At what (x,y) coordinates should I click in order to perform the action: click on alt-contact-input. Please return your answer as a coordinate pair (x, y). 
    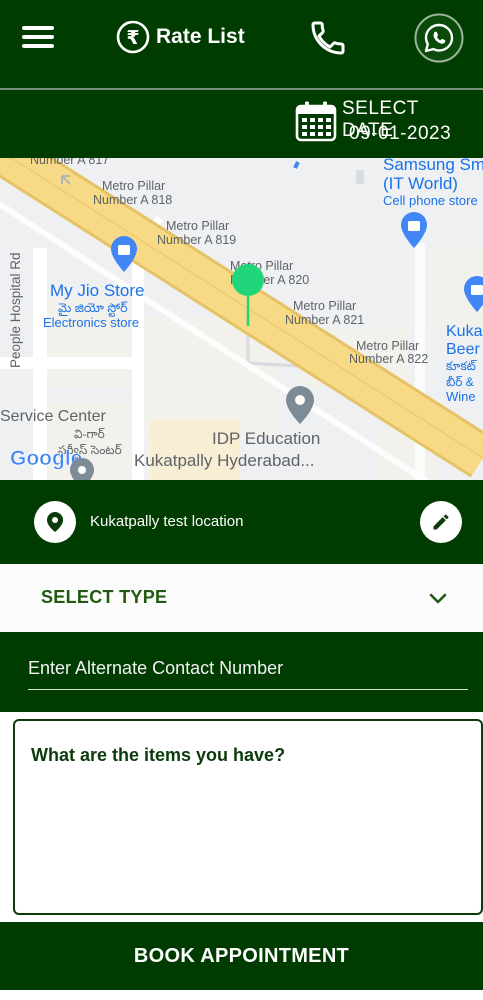
    Looking at the image, I should click on (248, 672).